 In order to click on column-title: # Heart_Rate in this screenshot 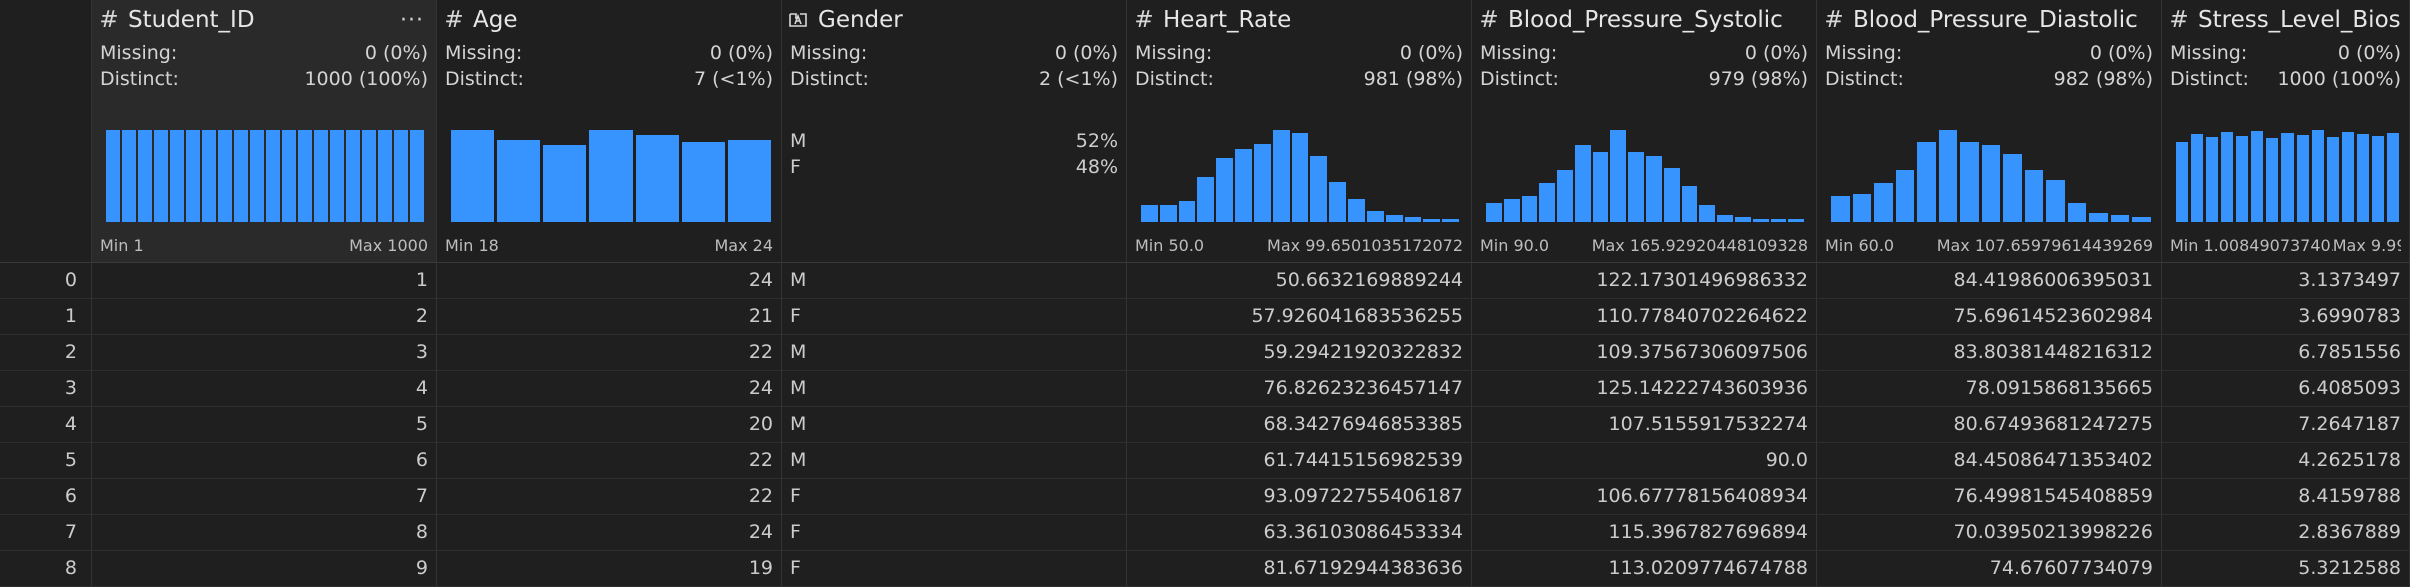, I will do `click(1298, 20)`.